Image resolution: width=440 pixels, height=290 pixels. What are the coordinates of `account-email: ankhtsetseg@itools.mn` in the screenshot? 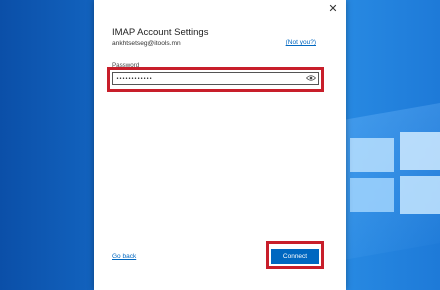 It's located at (146, 43).